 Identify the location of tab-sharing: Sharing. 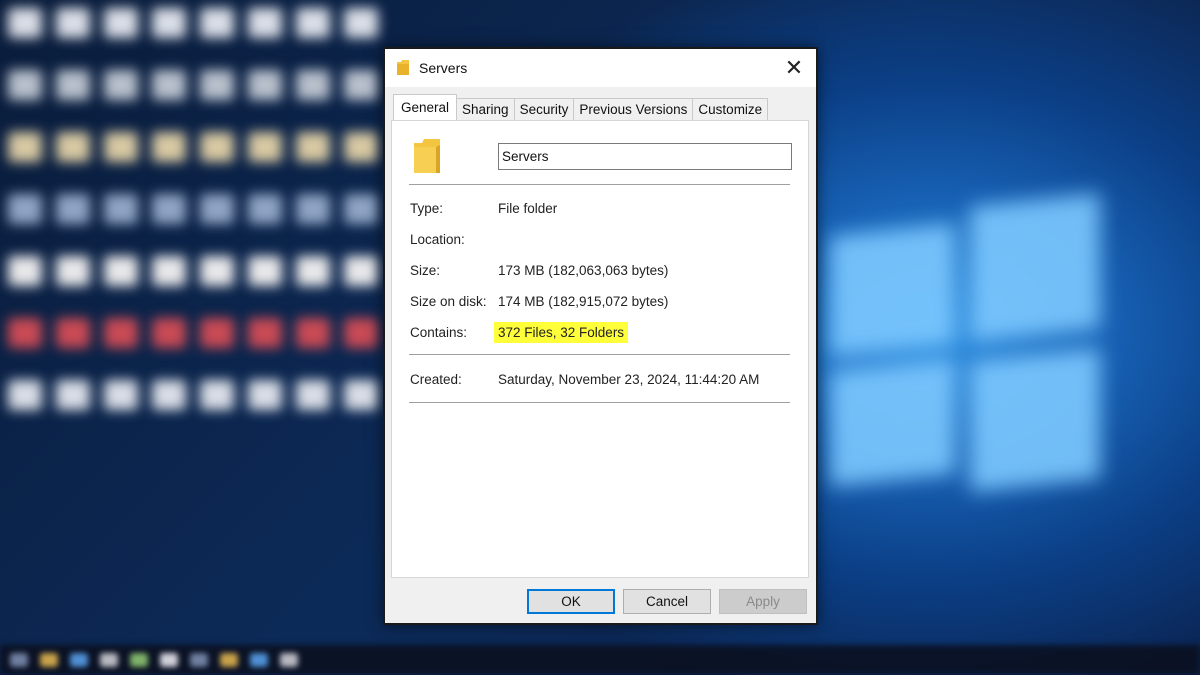
(485, 109).